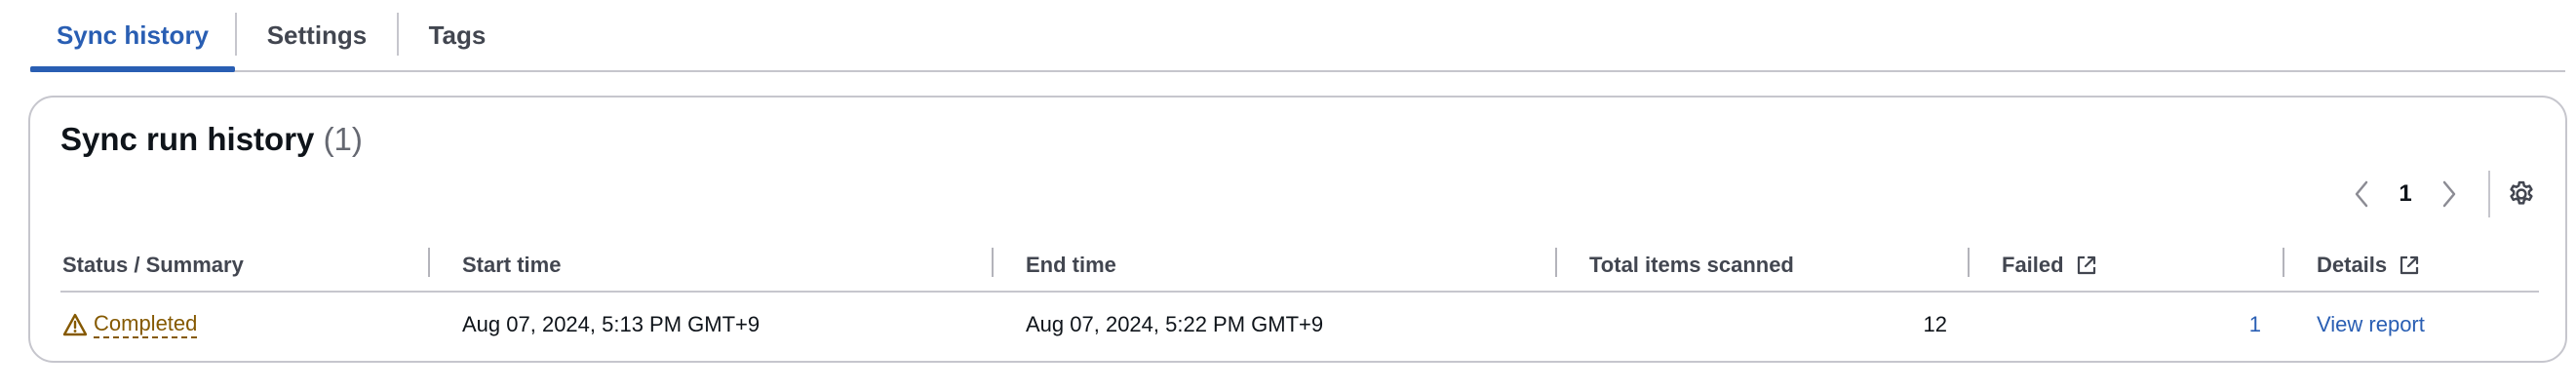 The width and height of the screenshot is (2576, 392). What do you see at coordinates (187, 139) in the screenshot?
I see `panel-title-text: Sync run history` at bounding box center [187, 139].